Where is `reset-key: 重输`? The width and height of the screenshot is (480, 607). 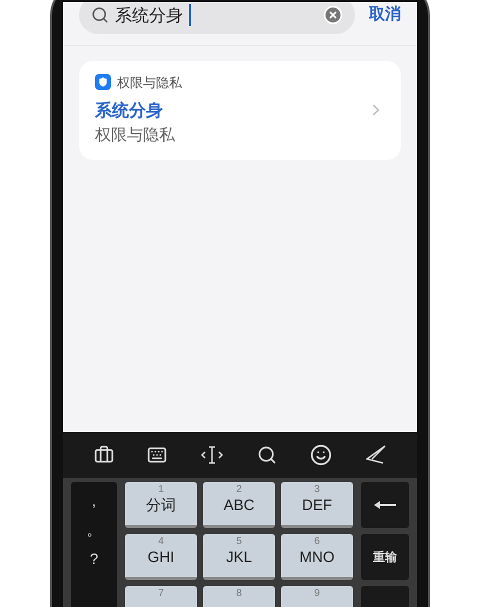 reset-key: 重输 is located at coordinates (385, 557).